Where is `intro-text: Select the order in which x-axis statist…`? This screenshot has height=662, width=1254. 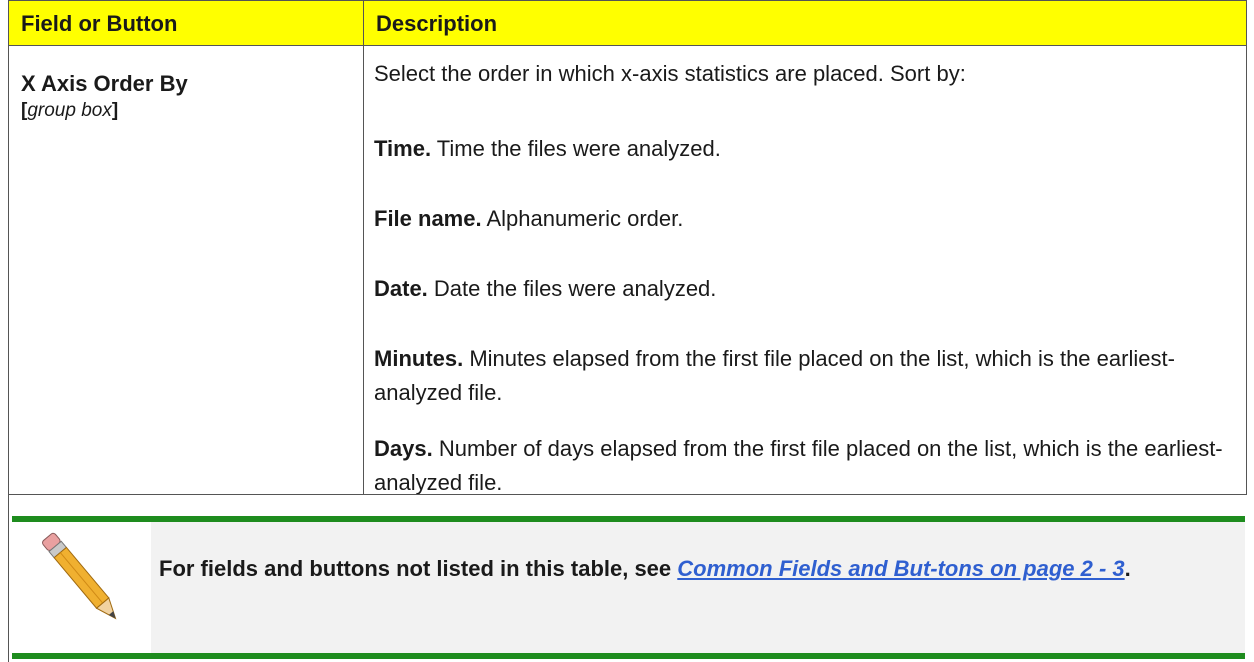 intro-text: Select the order in which x-axis statist… is located at coordinates (670, 73).